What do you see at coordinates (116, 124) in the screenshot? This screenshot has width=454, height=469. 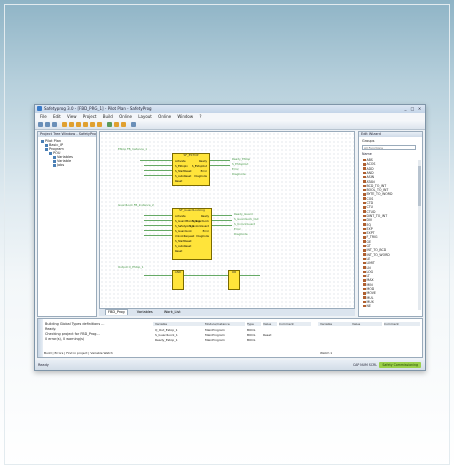 I see `stop-icon` at bounding box center [116, 124].